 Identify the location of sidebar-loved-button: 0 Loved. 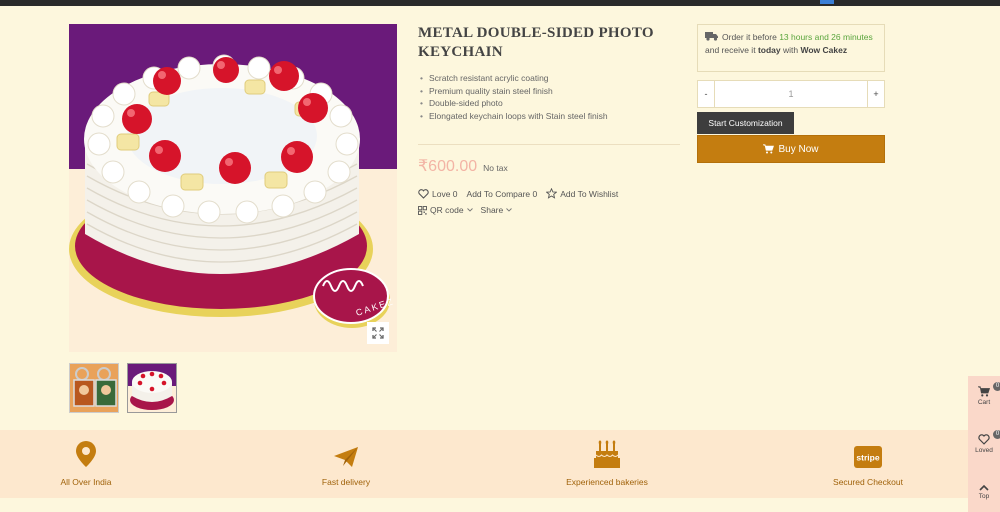
(984, 442).